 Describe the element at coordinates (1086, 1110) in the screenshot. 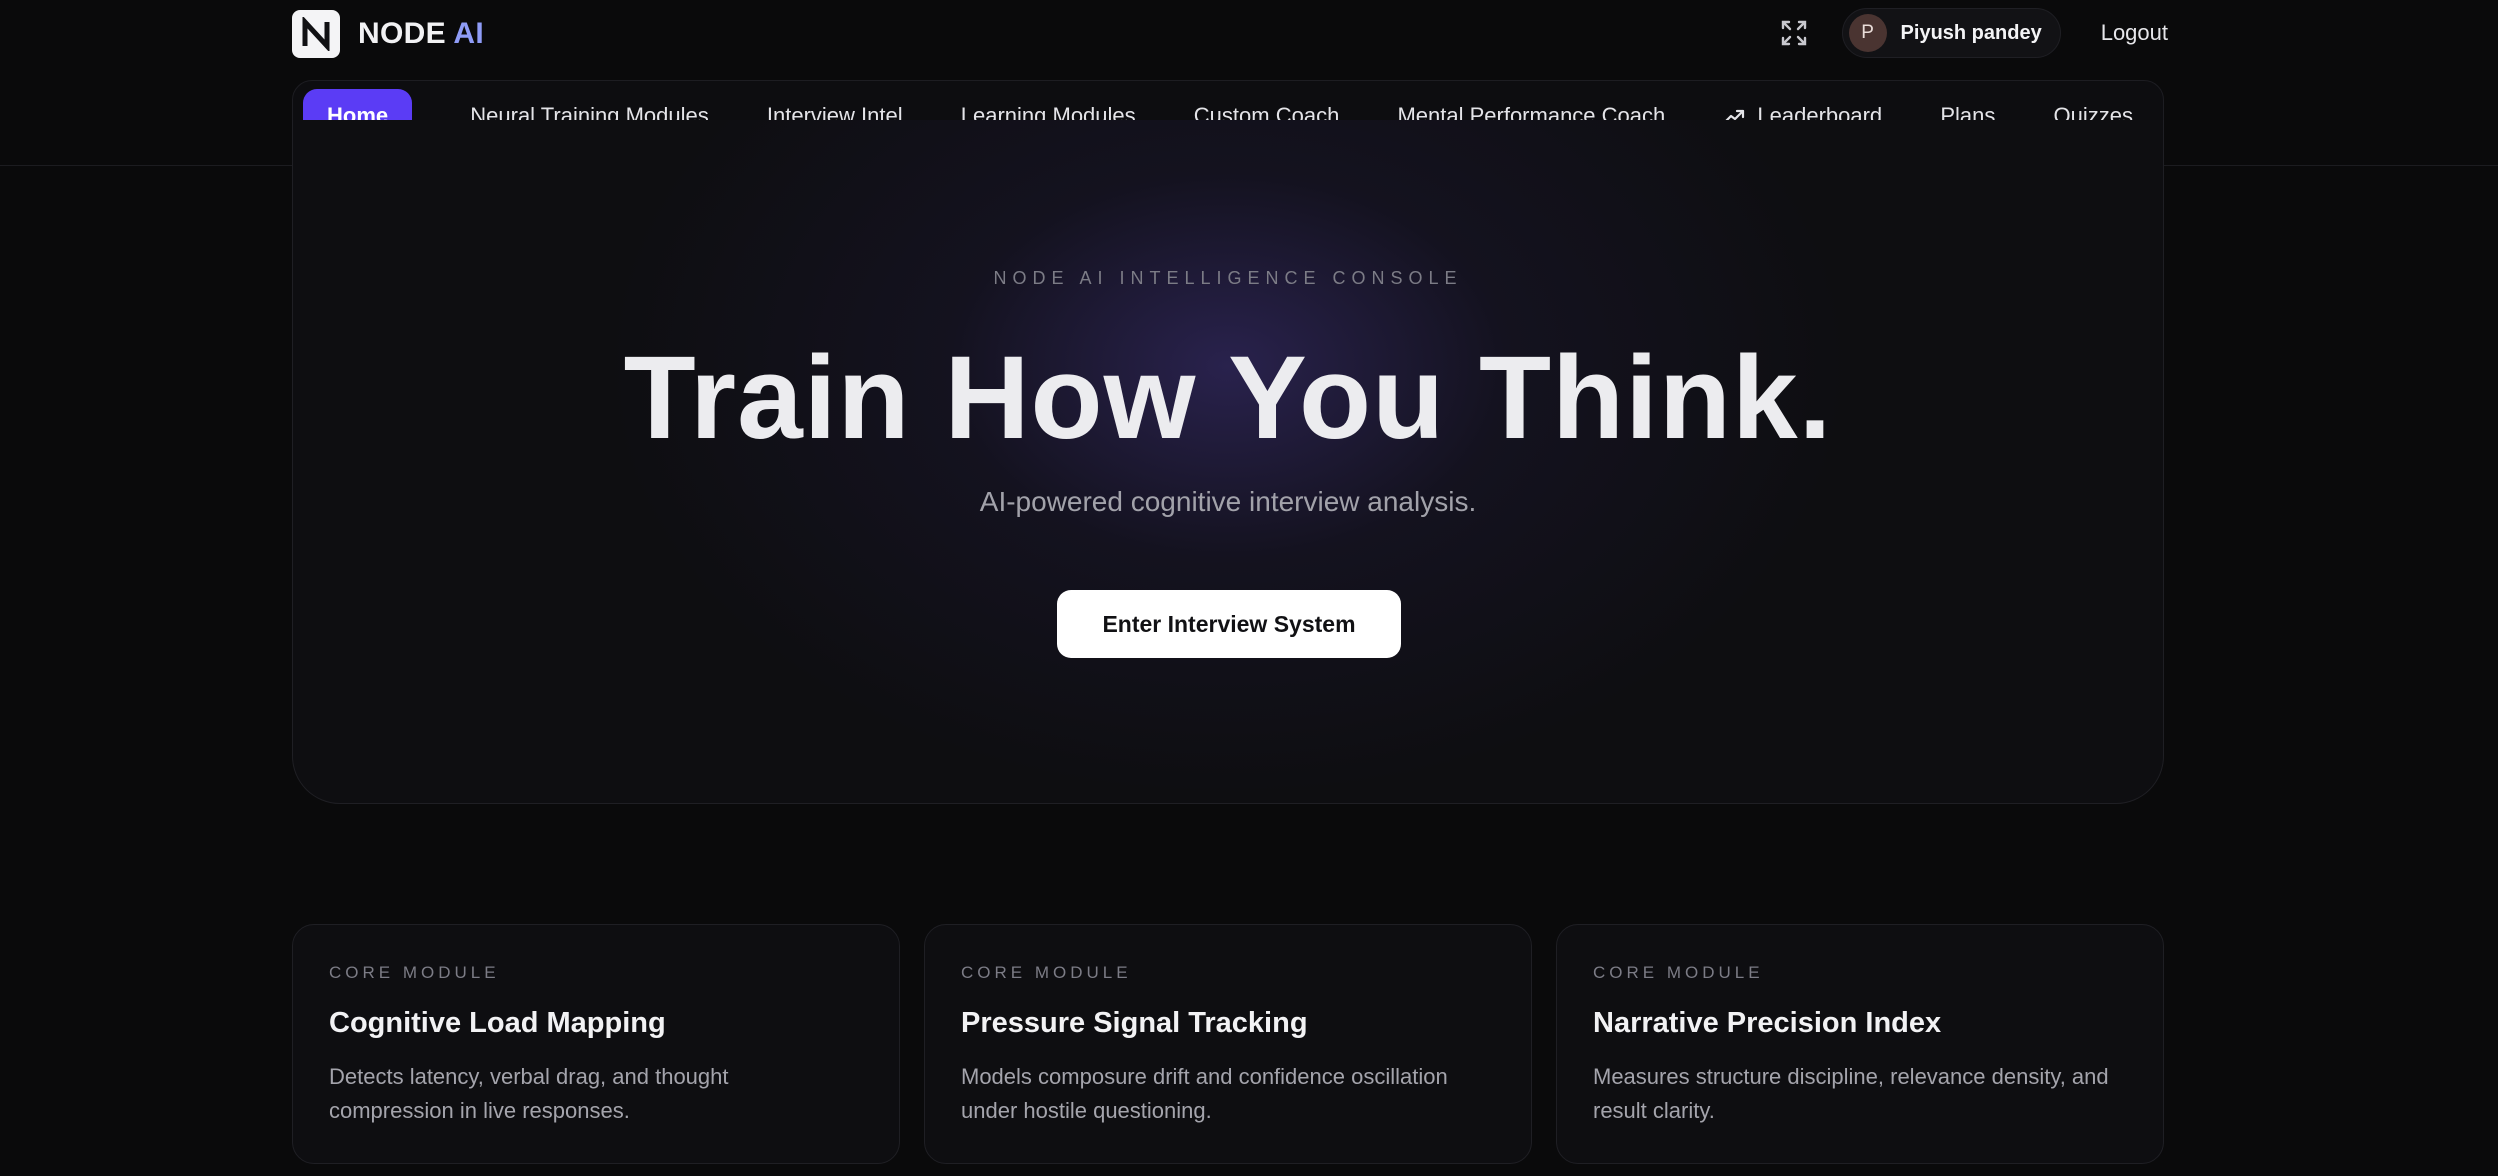

I see `card-description-line: under hostile questioning.` at that location.